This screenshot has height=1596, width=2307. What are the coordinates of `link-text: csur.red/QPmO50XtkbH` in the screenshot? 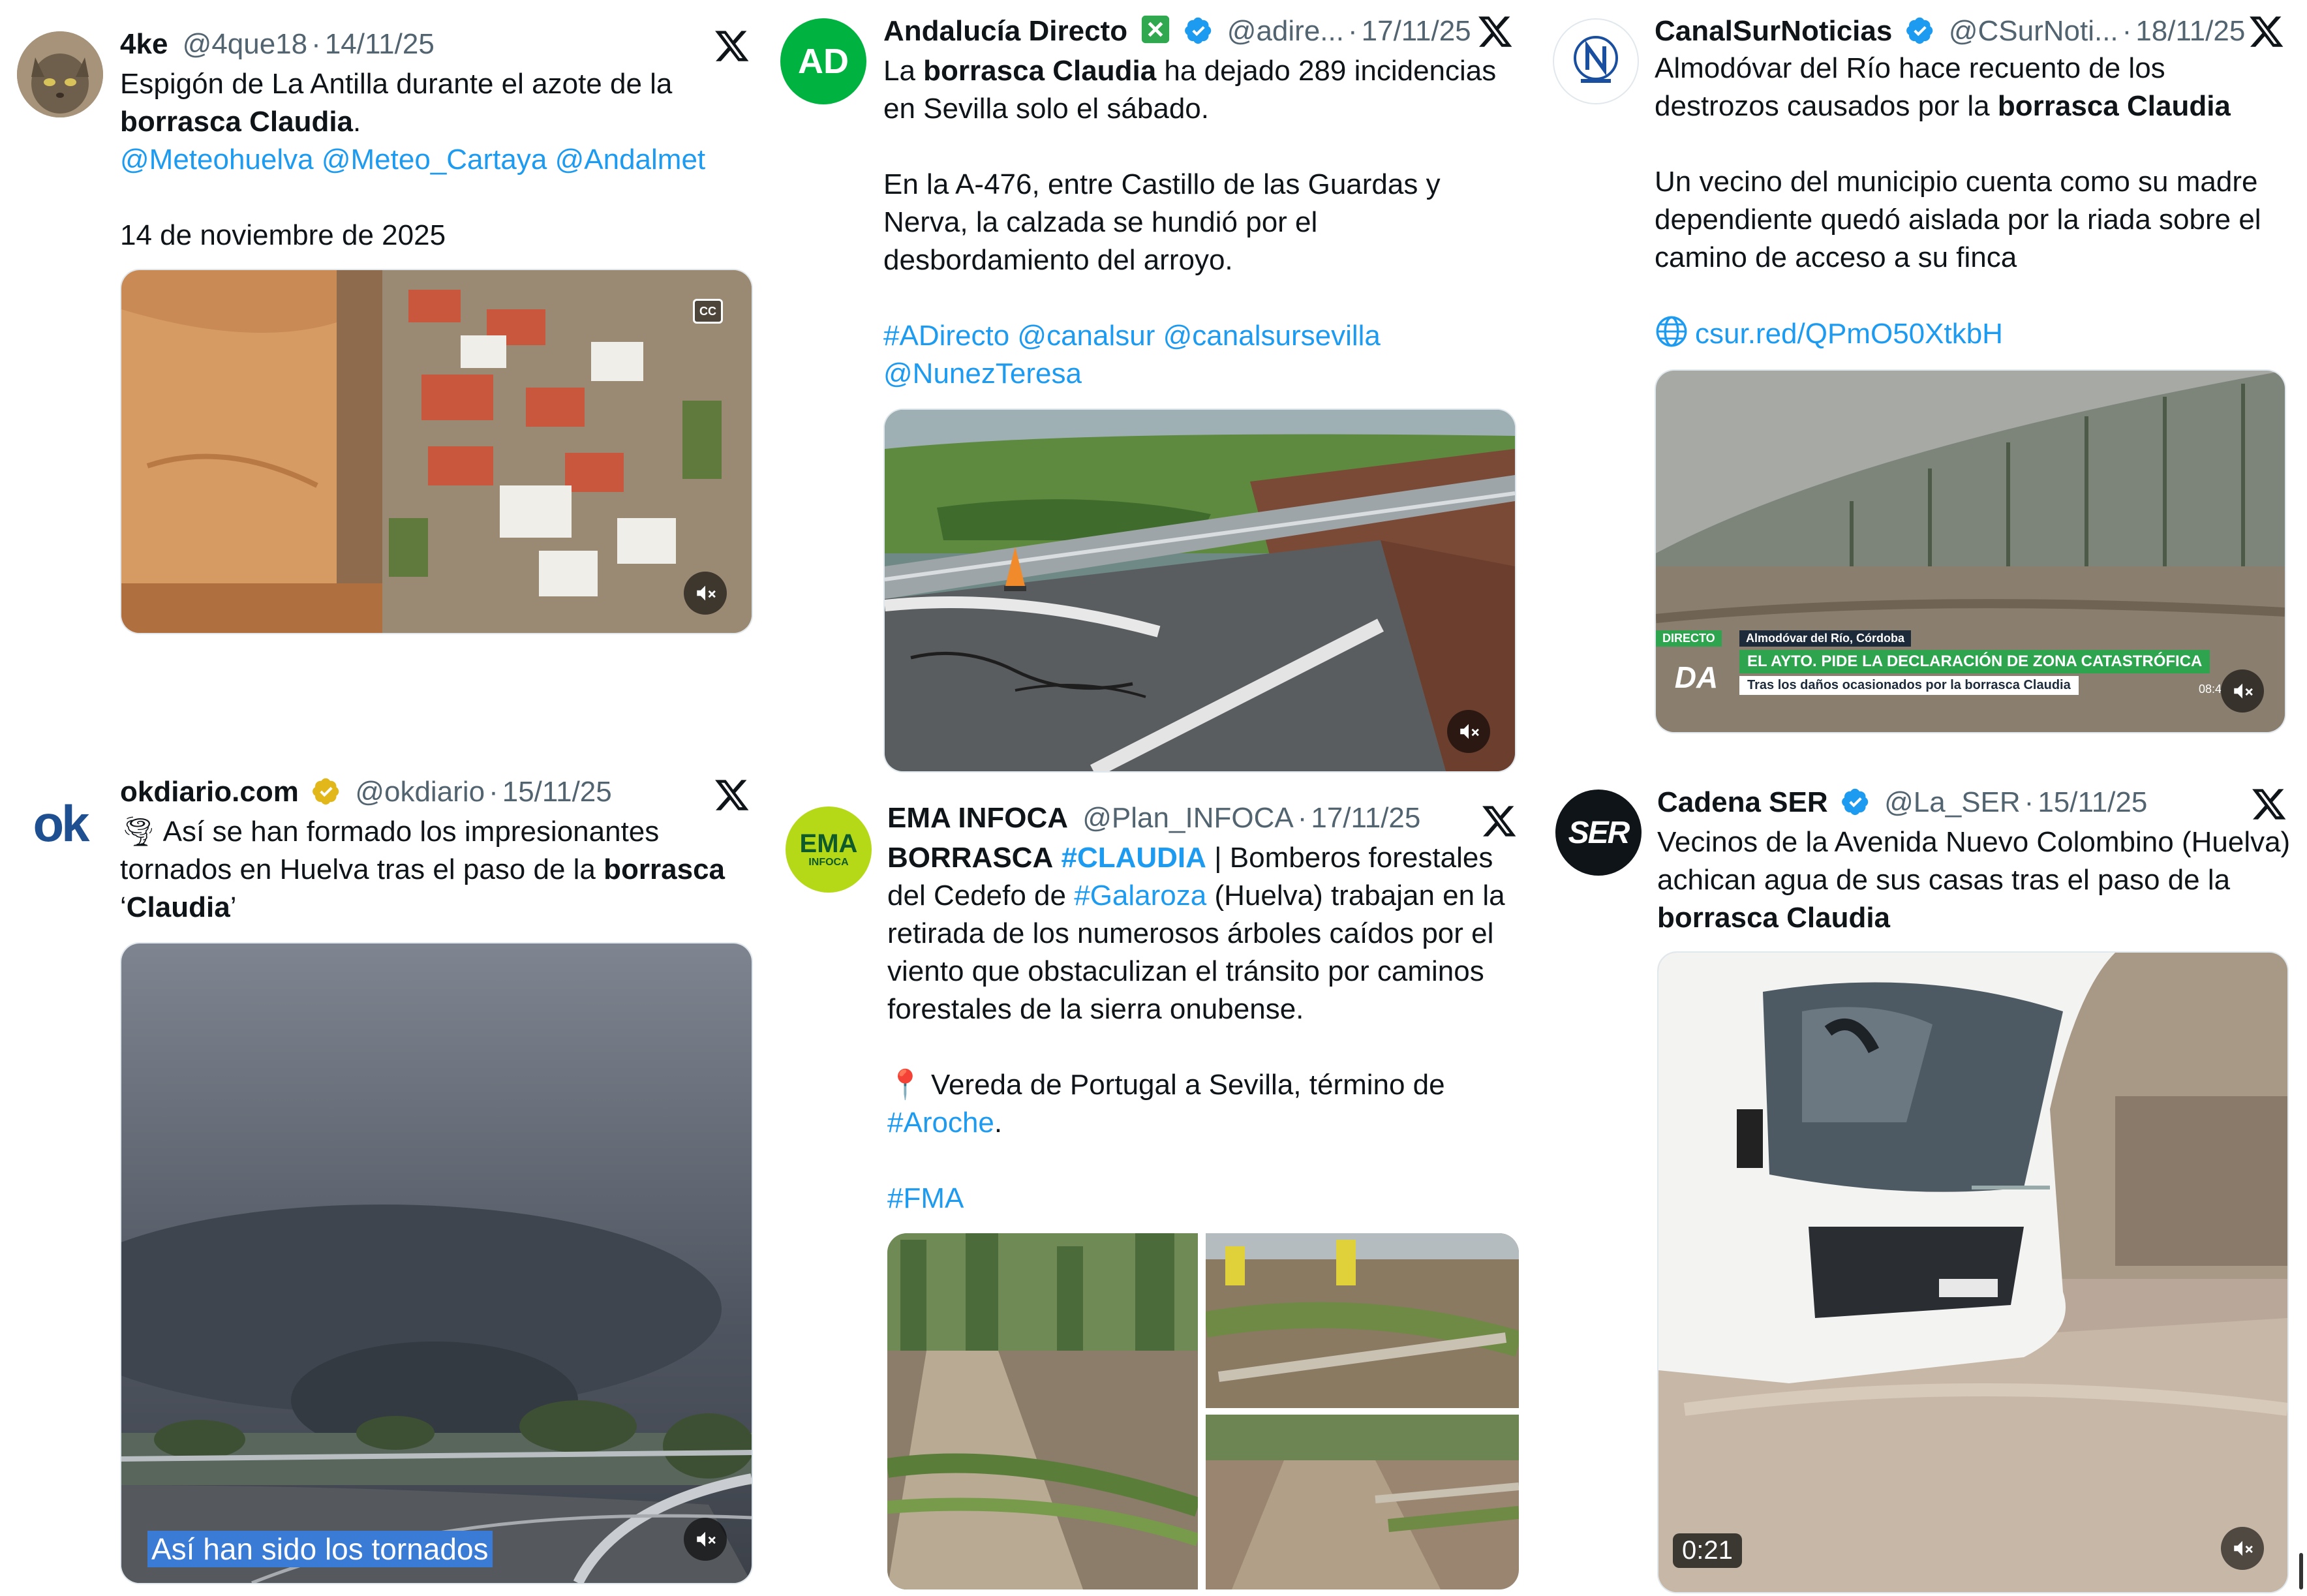 It's located at (1849, 334).